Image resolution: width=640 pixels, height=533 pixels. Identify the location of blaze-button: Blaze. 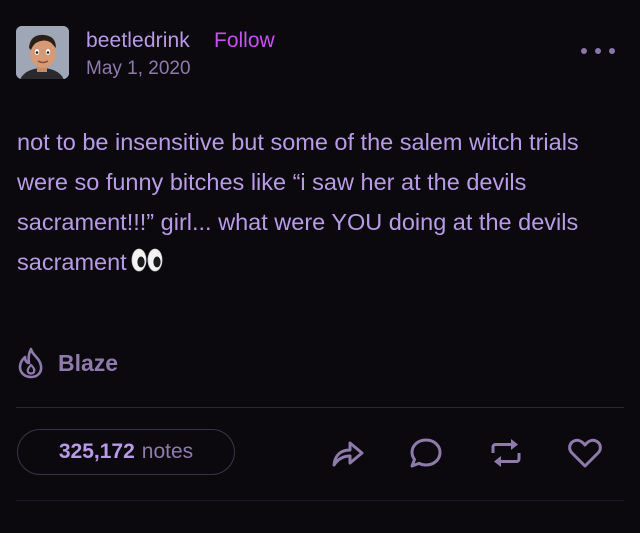
(67, 363).